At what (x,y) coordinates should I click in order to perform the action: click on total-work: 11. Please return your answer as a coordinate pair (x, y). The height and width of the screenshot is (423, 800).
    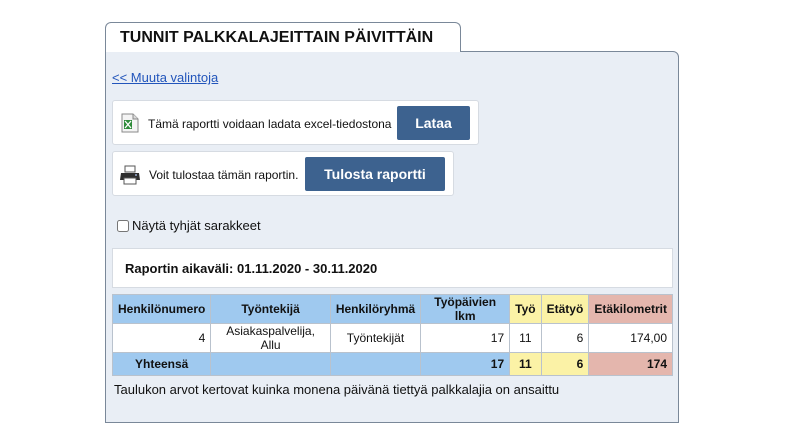
    Looking at the image, I should click on (525, 364).